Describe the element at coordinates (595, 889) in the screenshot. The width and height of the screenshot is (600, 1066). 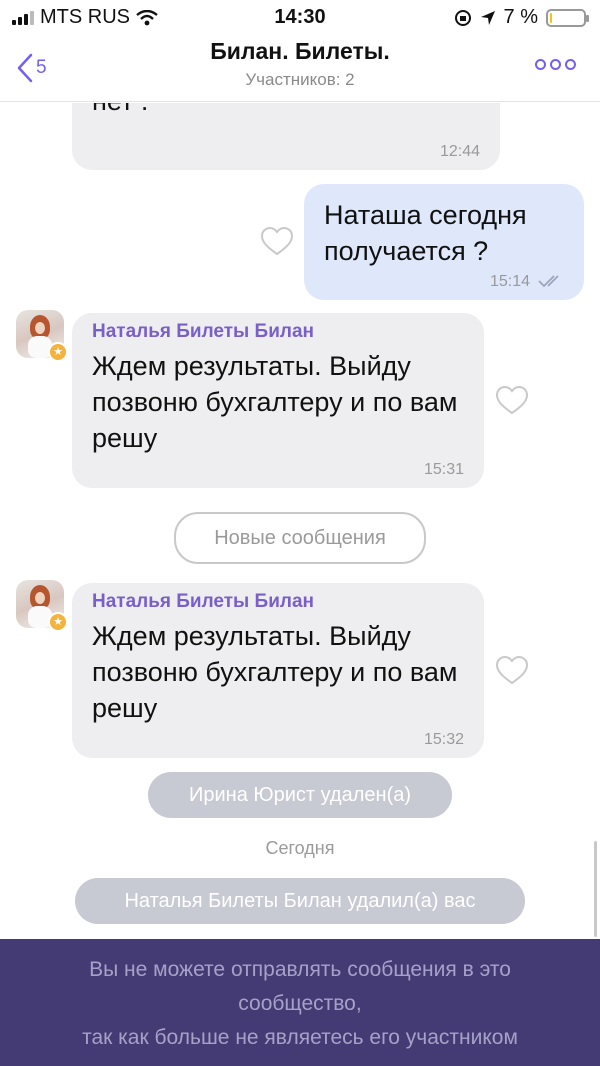
I see `scrollbar` at that location.